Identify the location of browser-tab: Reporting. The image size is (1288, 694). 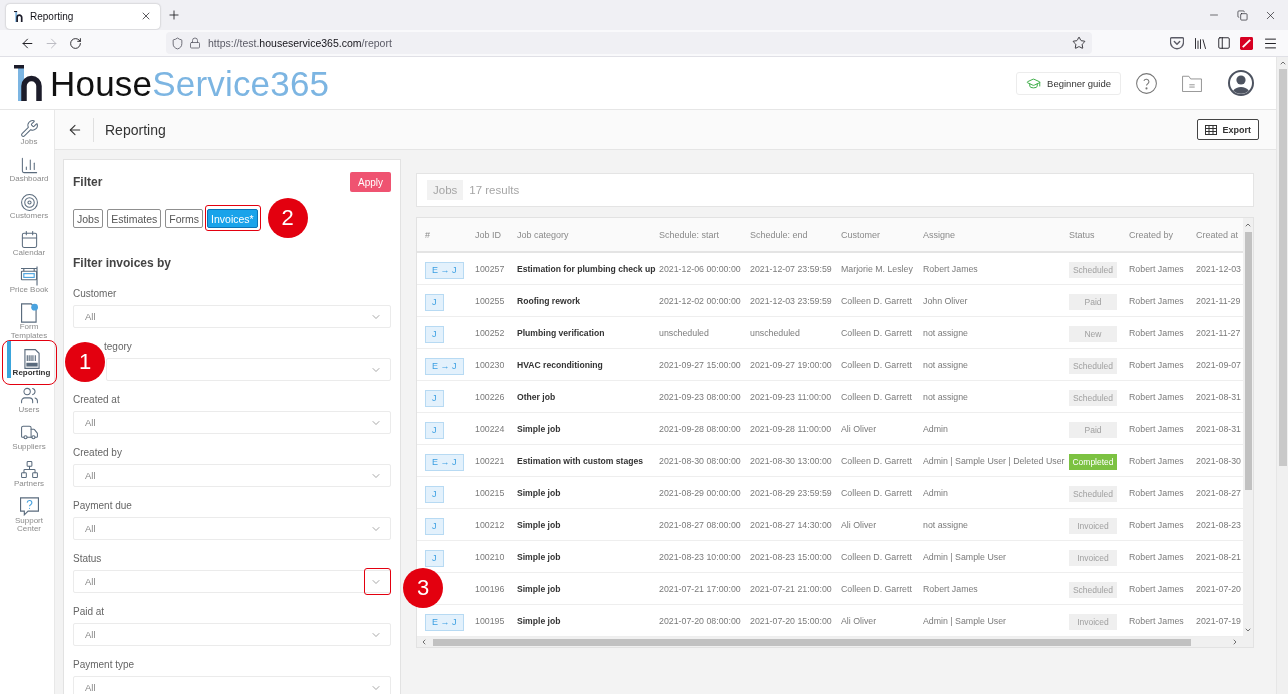
(83, 16).